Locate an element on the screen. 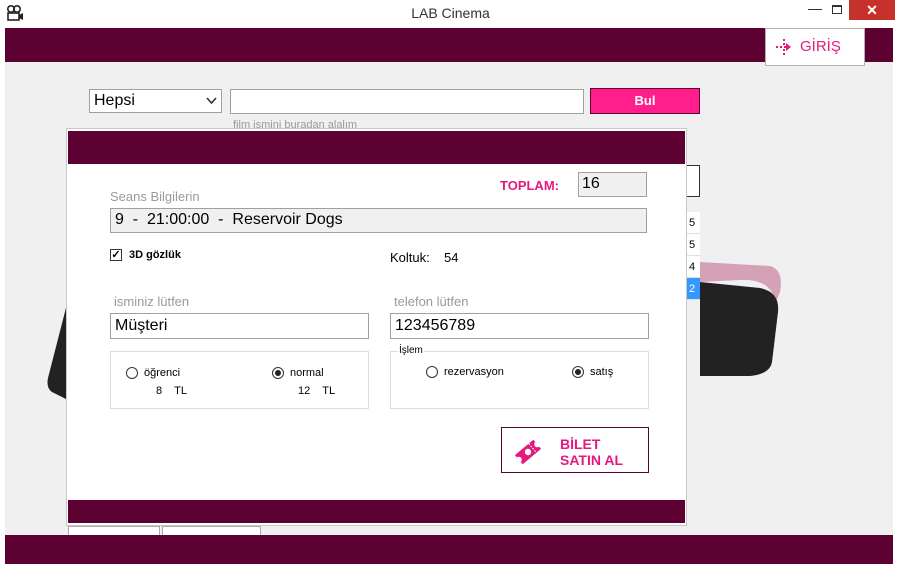  list-item: 4 is located at coordinates (693, 267).